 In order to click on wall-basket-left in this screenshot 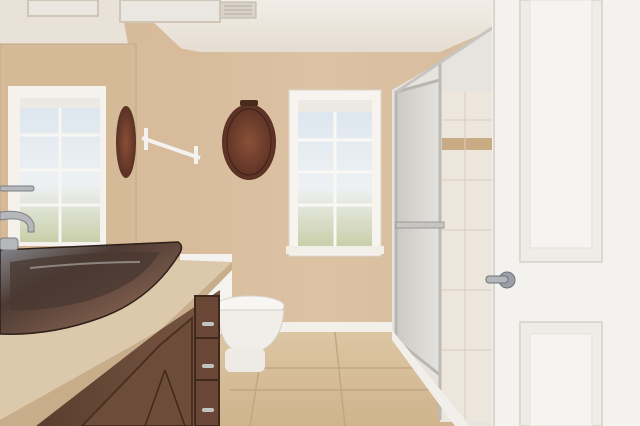, I will do `click(126, 142)`.